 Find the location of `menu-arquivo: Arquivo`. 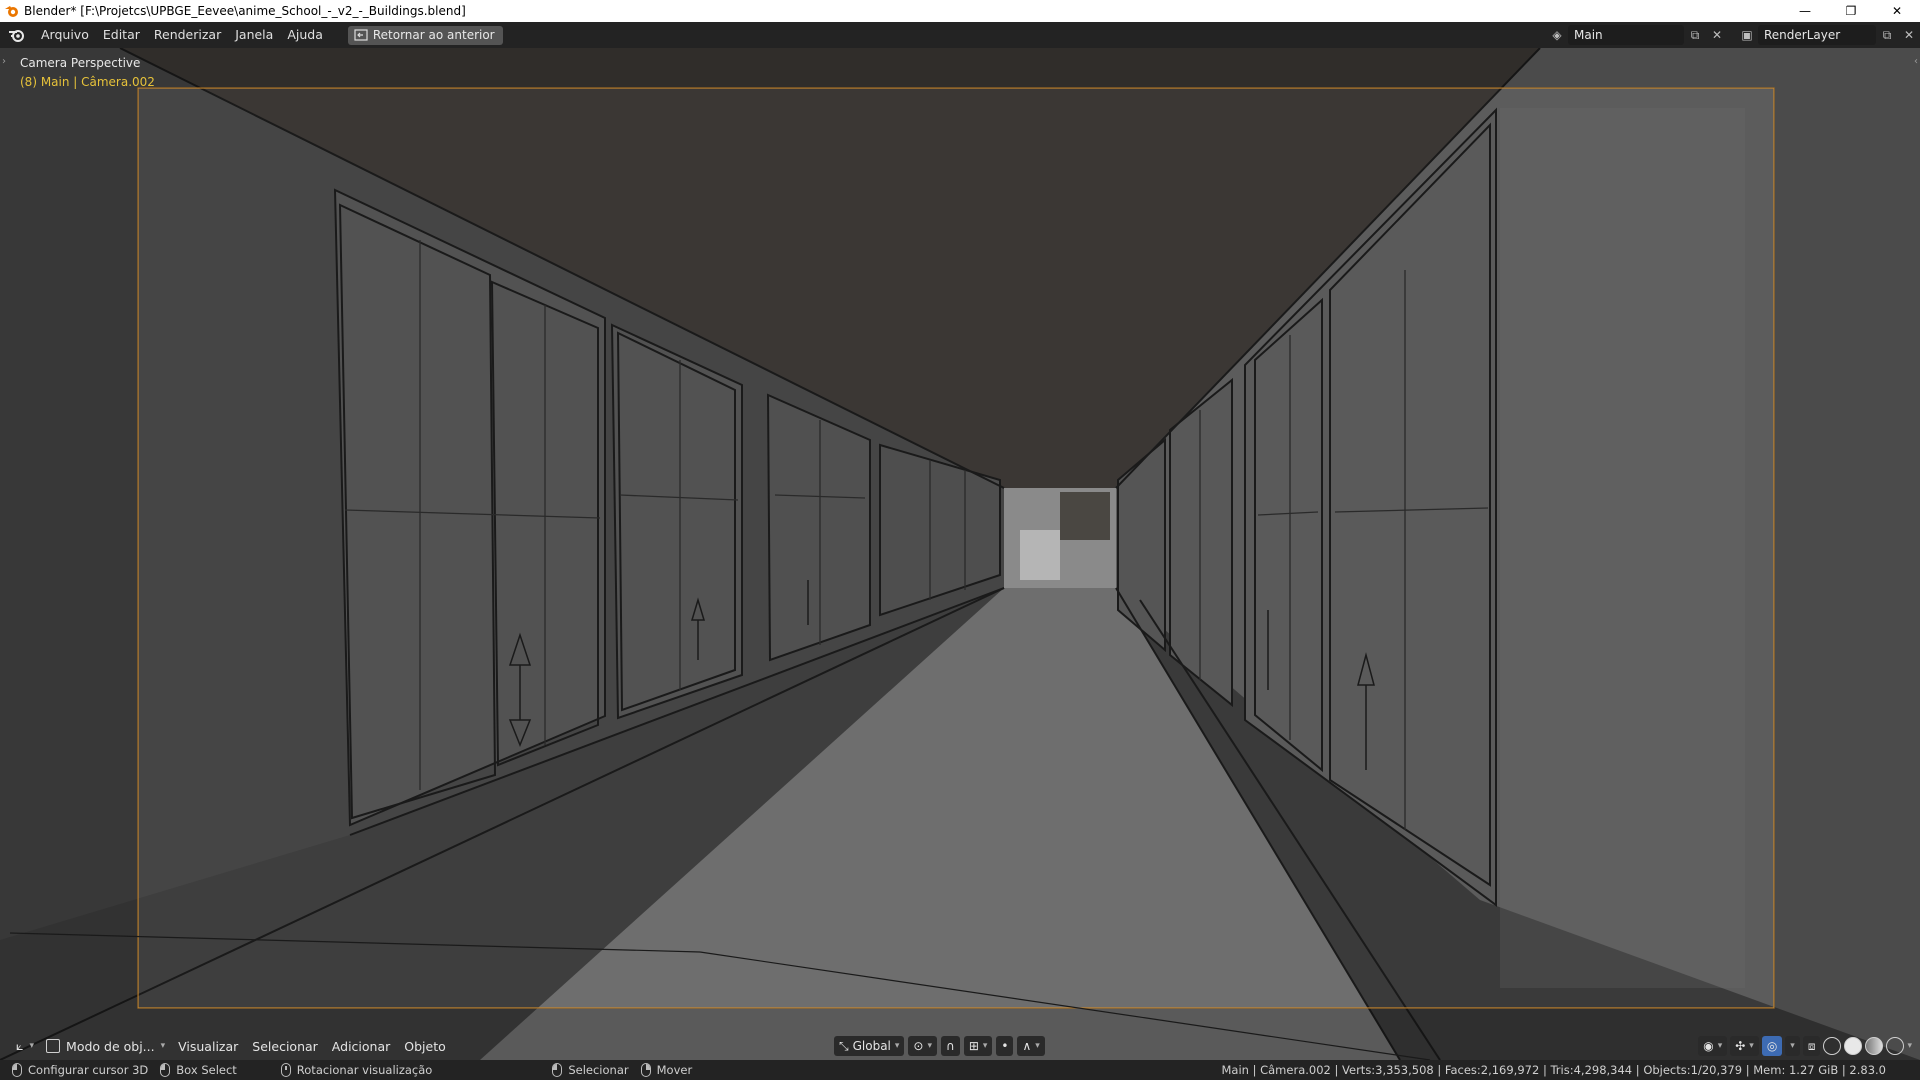

menu-arquivo: Arquivo is located at coordinates (65, 35).